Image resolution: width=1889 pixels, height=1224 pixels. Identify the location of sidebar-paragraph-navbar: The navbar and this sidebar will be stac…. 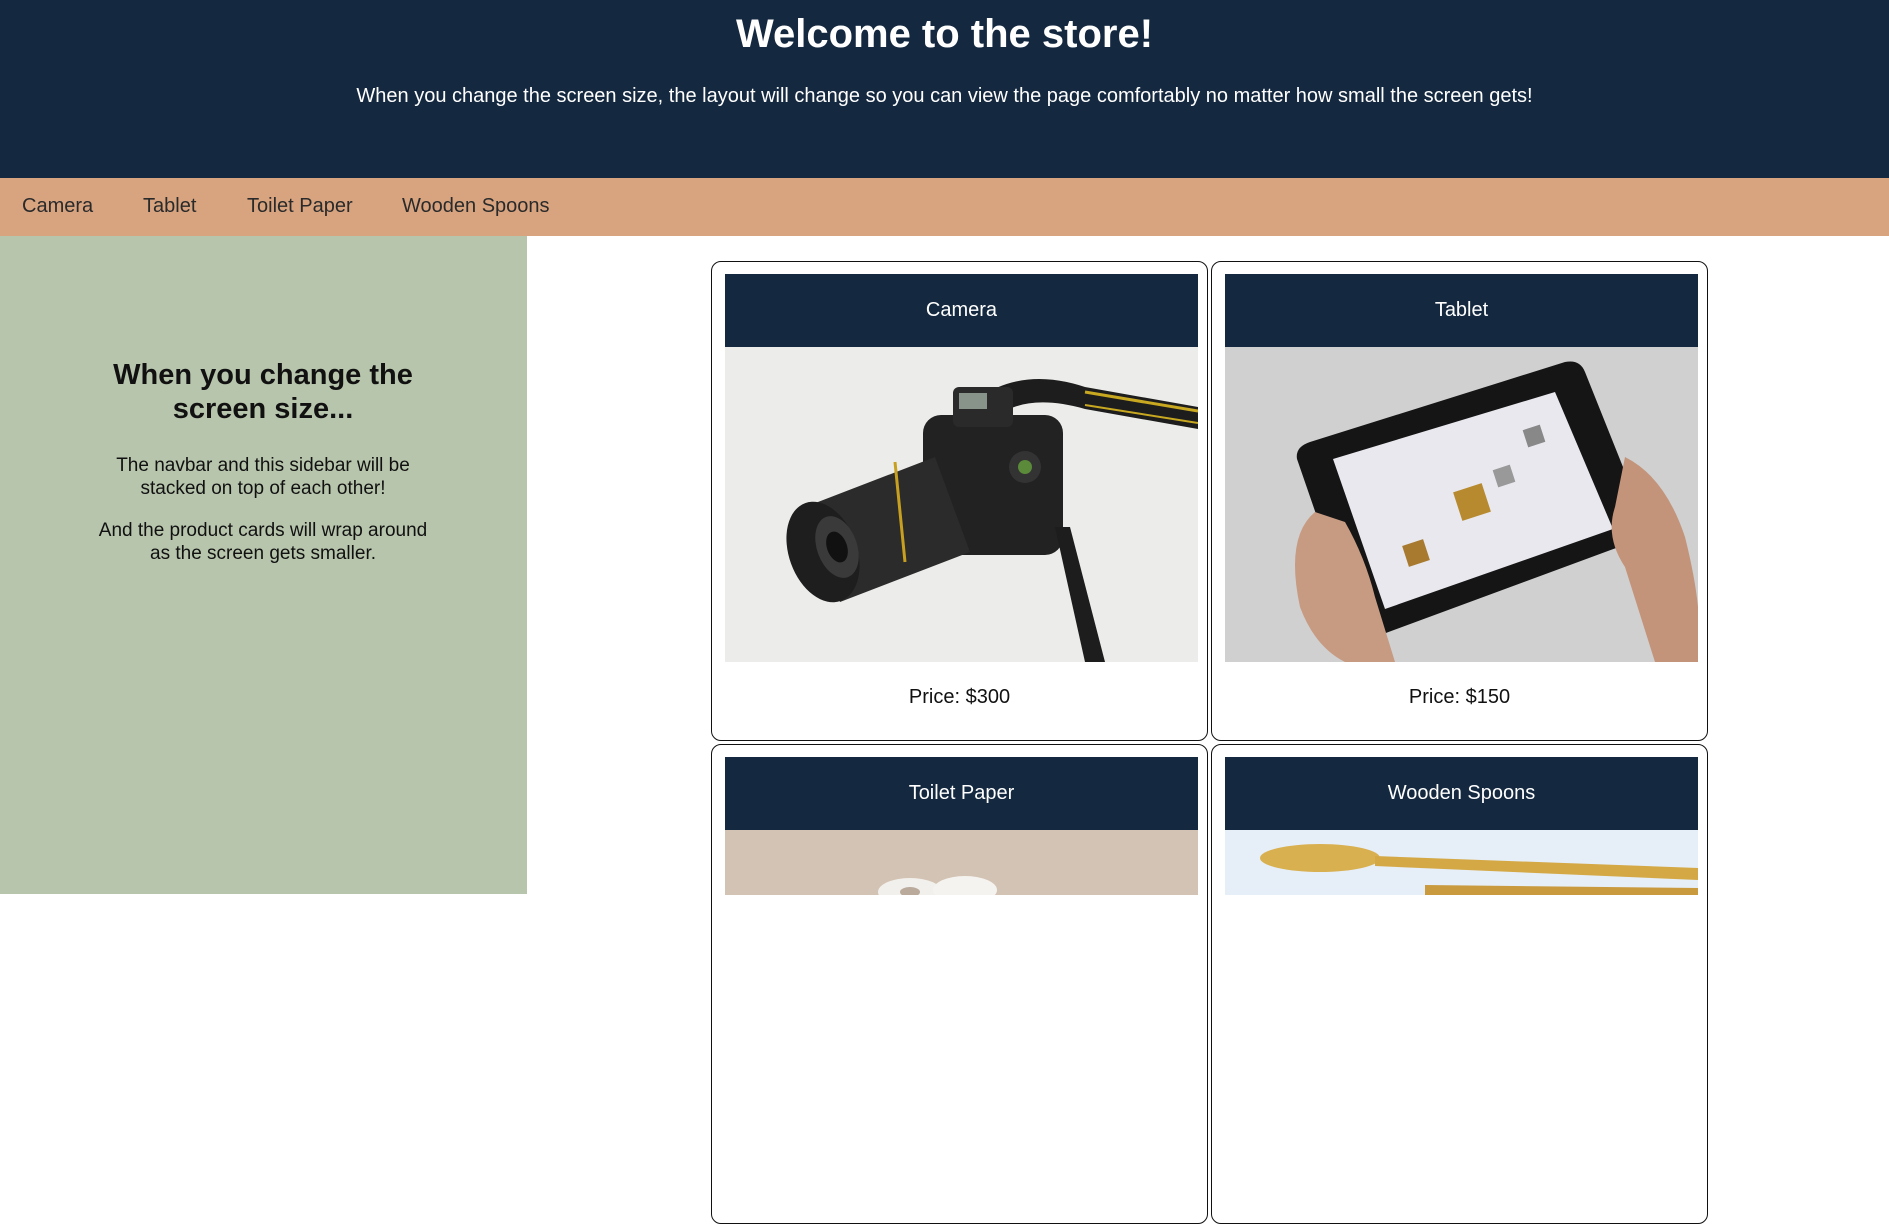
(263, 477).